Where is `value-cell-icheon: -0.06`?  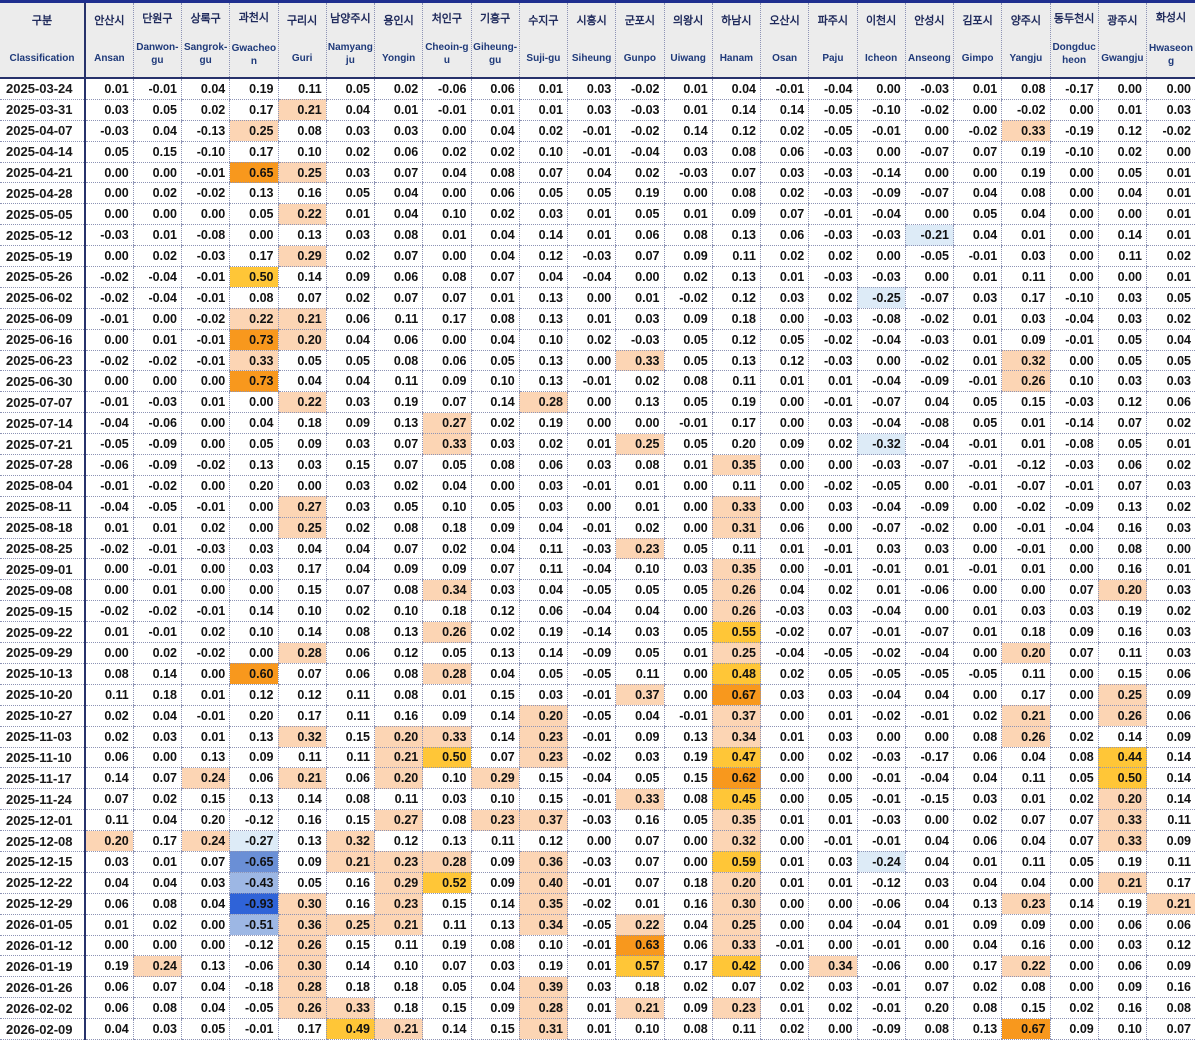
value-cell-icheon: -0.06 is located at coordinates (881, 904).